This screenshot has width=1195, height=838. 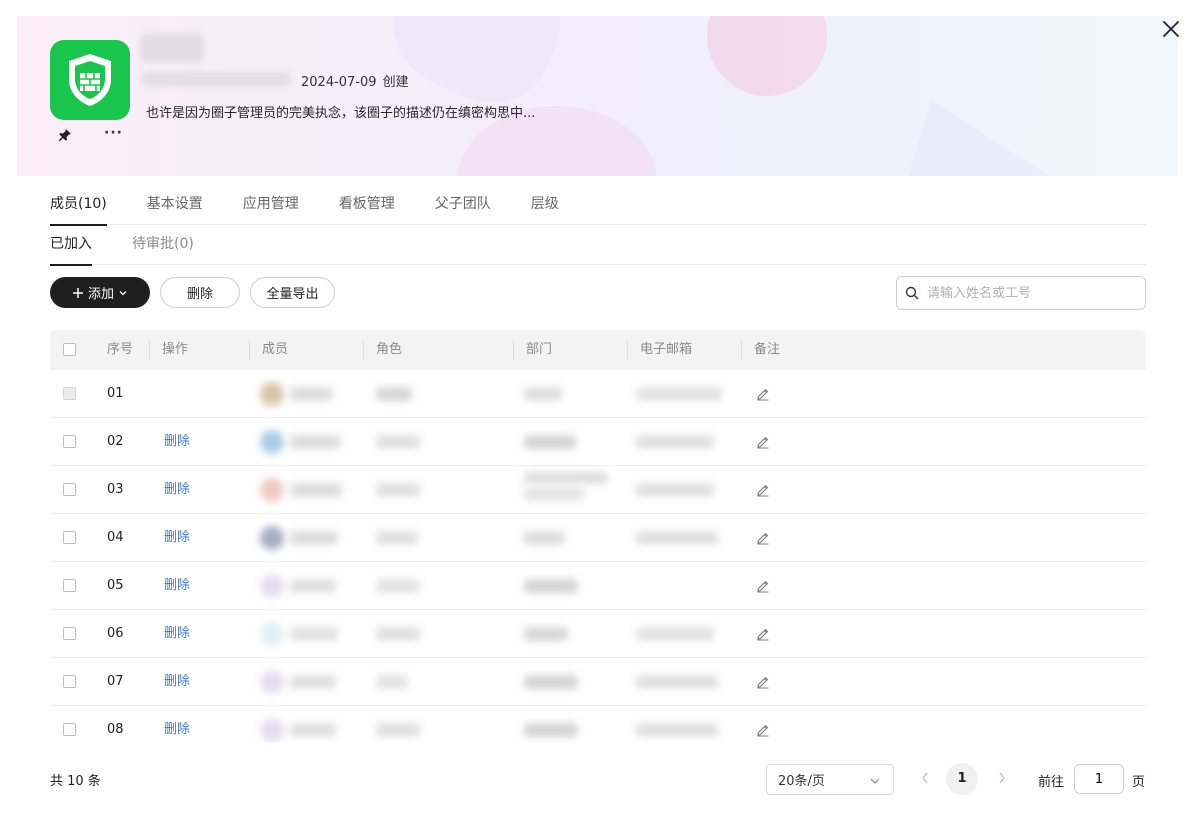 What do you see at coordinates (71, 246) in the screenshot?
I see `subtab-joined: 已加入` at bounding box center [71, 246].